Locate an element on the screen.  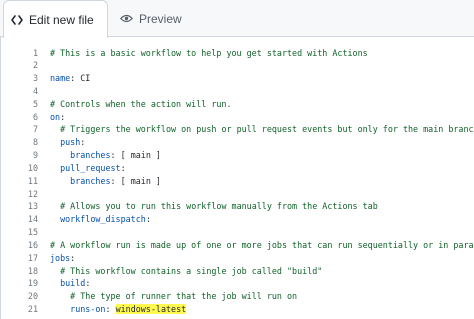
line-number: 3 is located at coordinates (35, 78).